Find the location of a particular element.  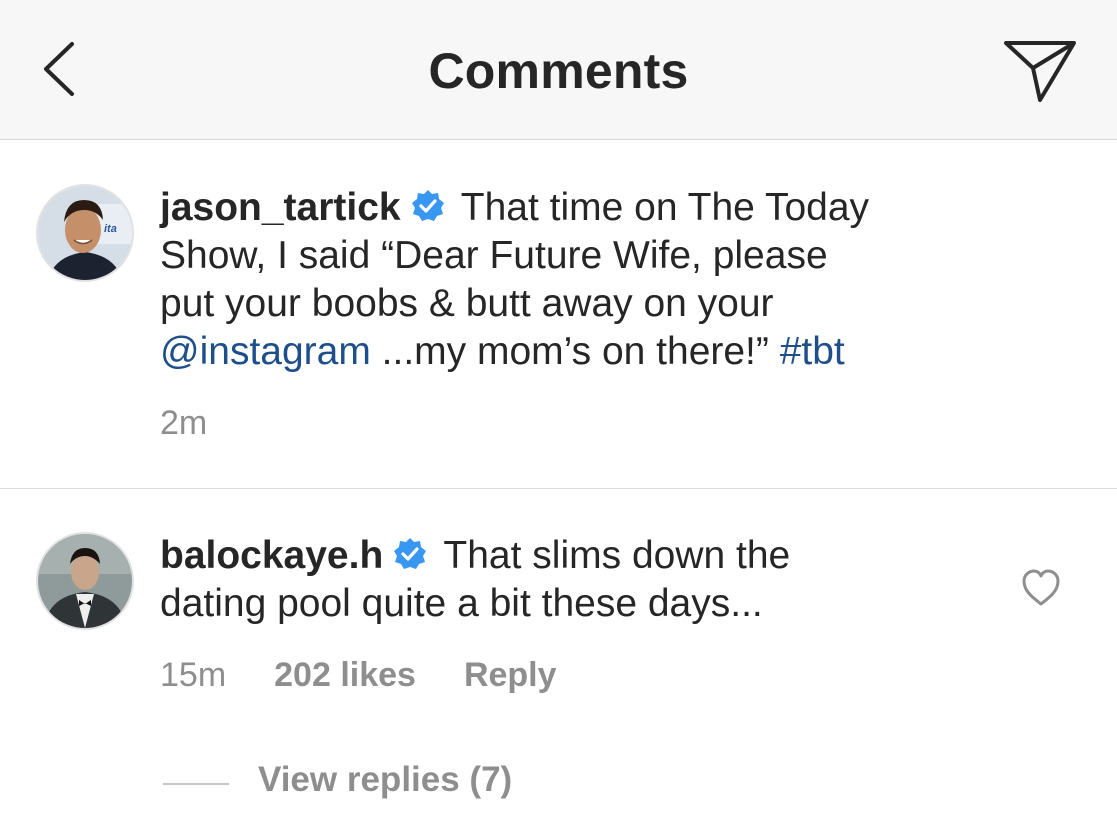

reply-button: Reply is located at coordinates (510, 675).